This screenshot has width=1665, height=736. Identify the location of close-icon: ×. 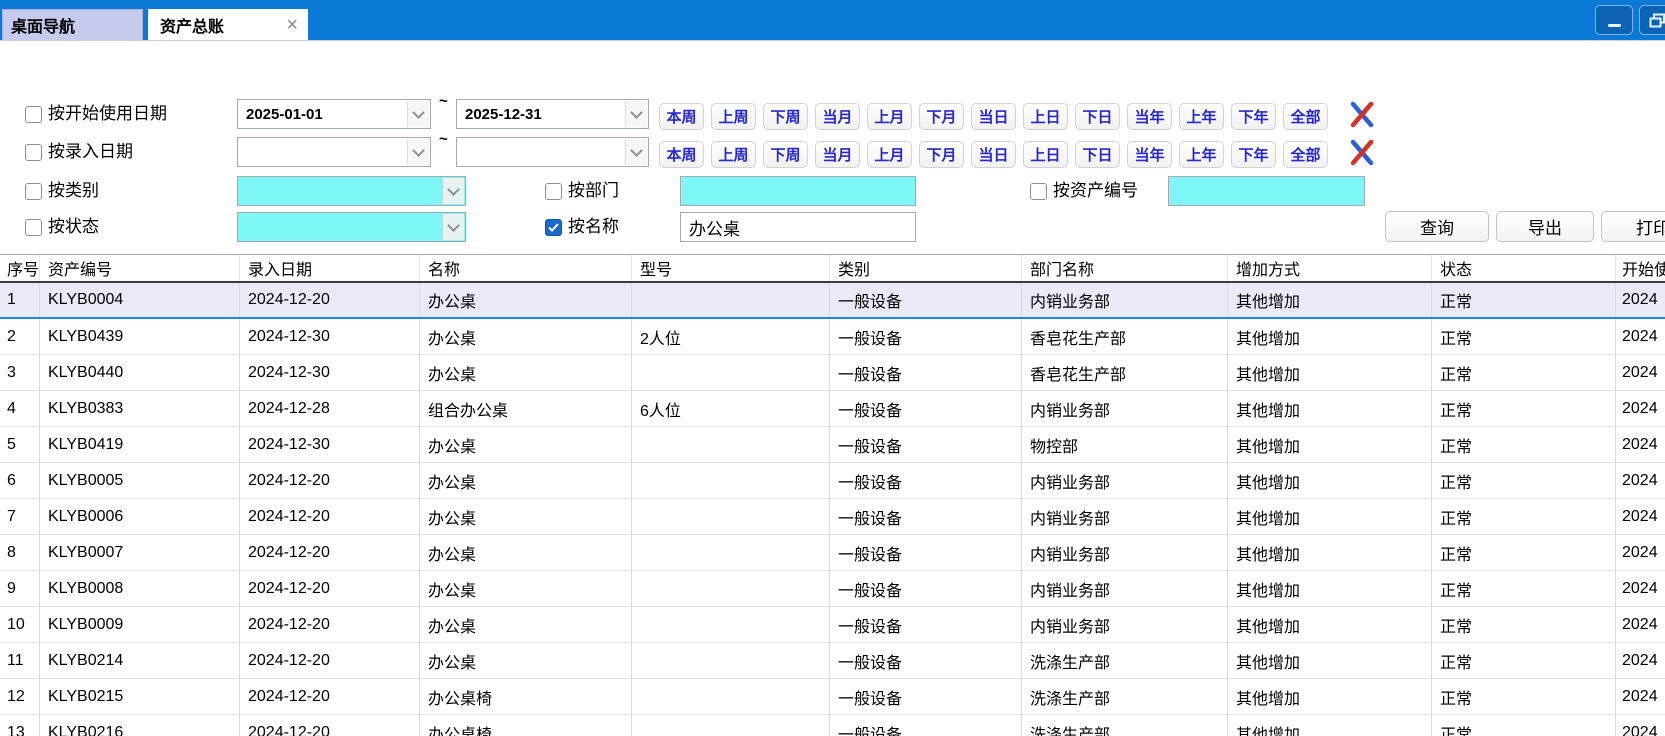
(292, 25).